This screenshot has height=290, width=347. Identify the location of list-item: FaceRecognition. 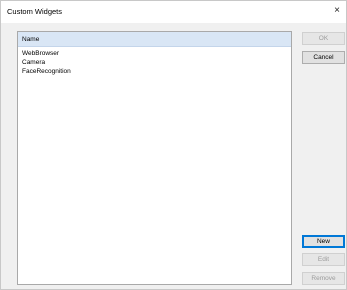
(46, 71).